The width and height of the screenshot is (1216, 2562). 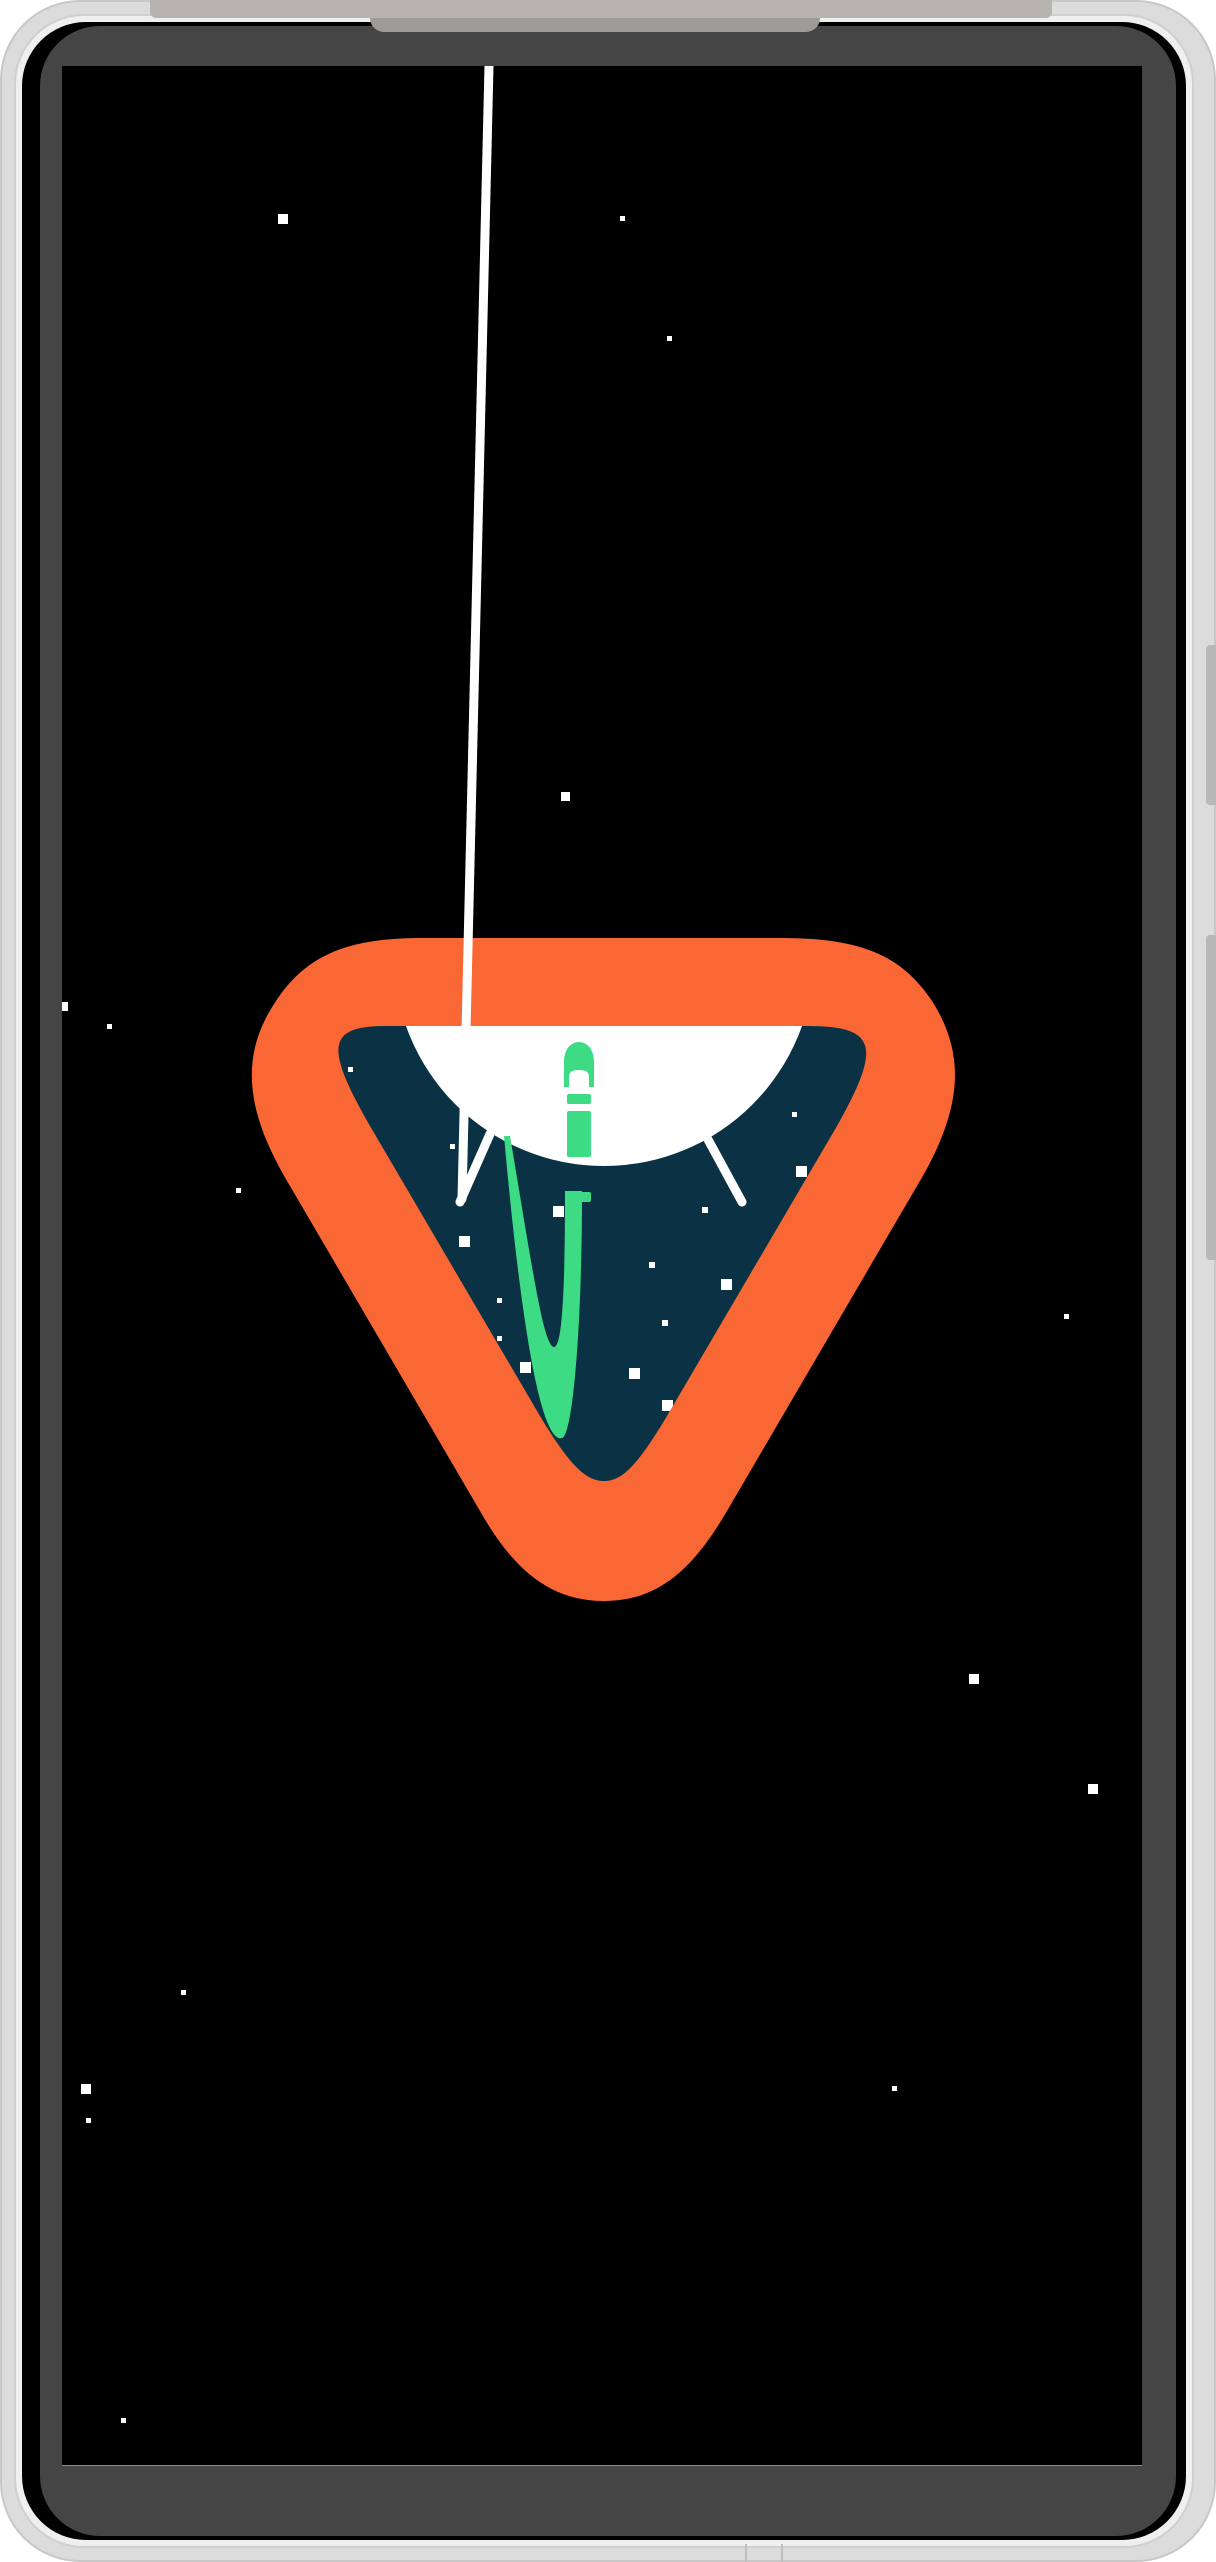 What do you see at coordinates (602, 2465) in the screenshot?
I see `gesture-area-line` at bounding box center [602, 2465].